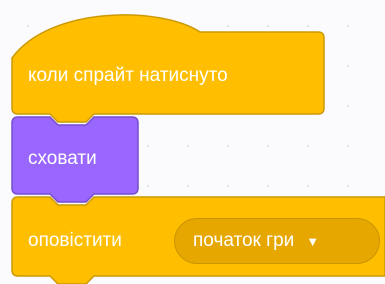 This screenshot has height=284, width=385. Describe the element at coordinates (62, 158) in the screenshot. I see `hide-label: сховати` at that location.